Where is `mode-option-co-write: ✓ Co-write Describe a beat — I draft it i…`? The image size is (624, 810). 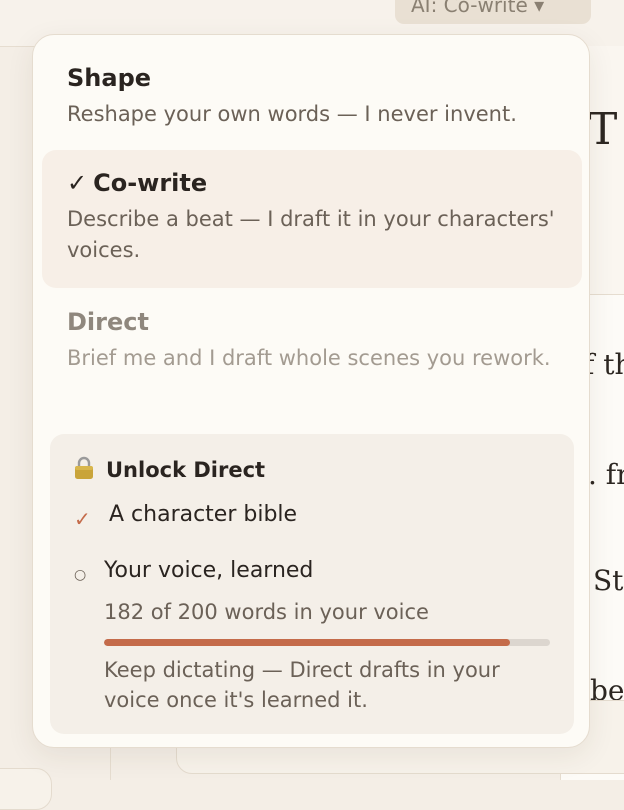 mode-option-co-write: ✓ Co-write Describe a beat — I draft it i… is located at coordinates (312, 219).